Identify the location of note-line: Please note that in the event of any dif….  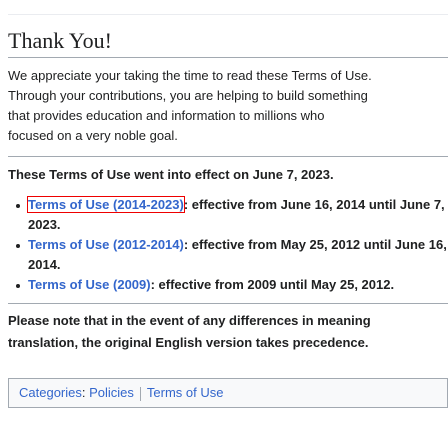
(189, 320).